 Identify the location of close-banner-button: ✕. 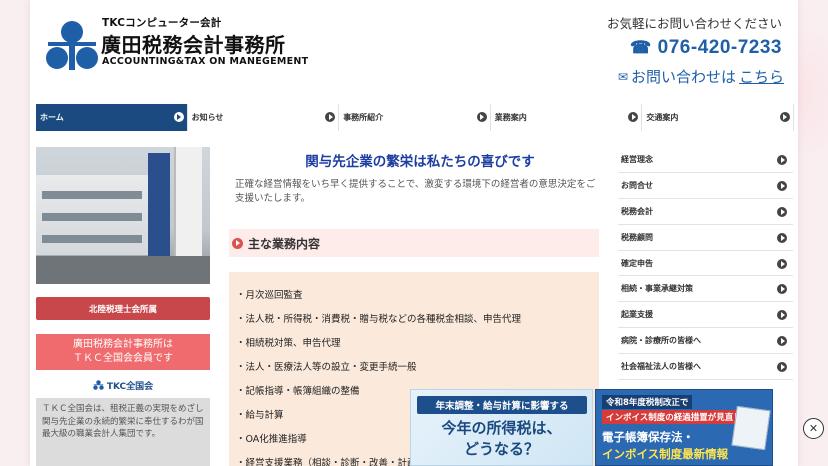
(813, 428).